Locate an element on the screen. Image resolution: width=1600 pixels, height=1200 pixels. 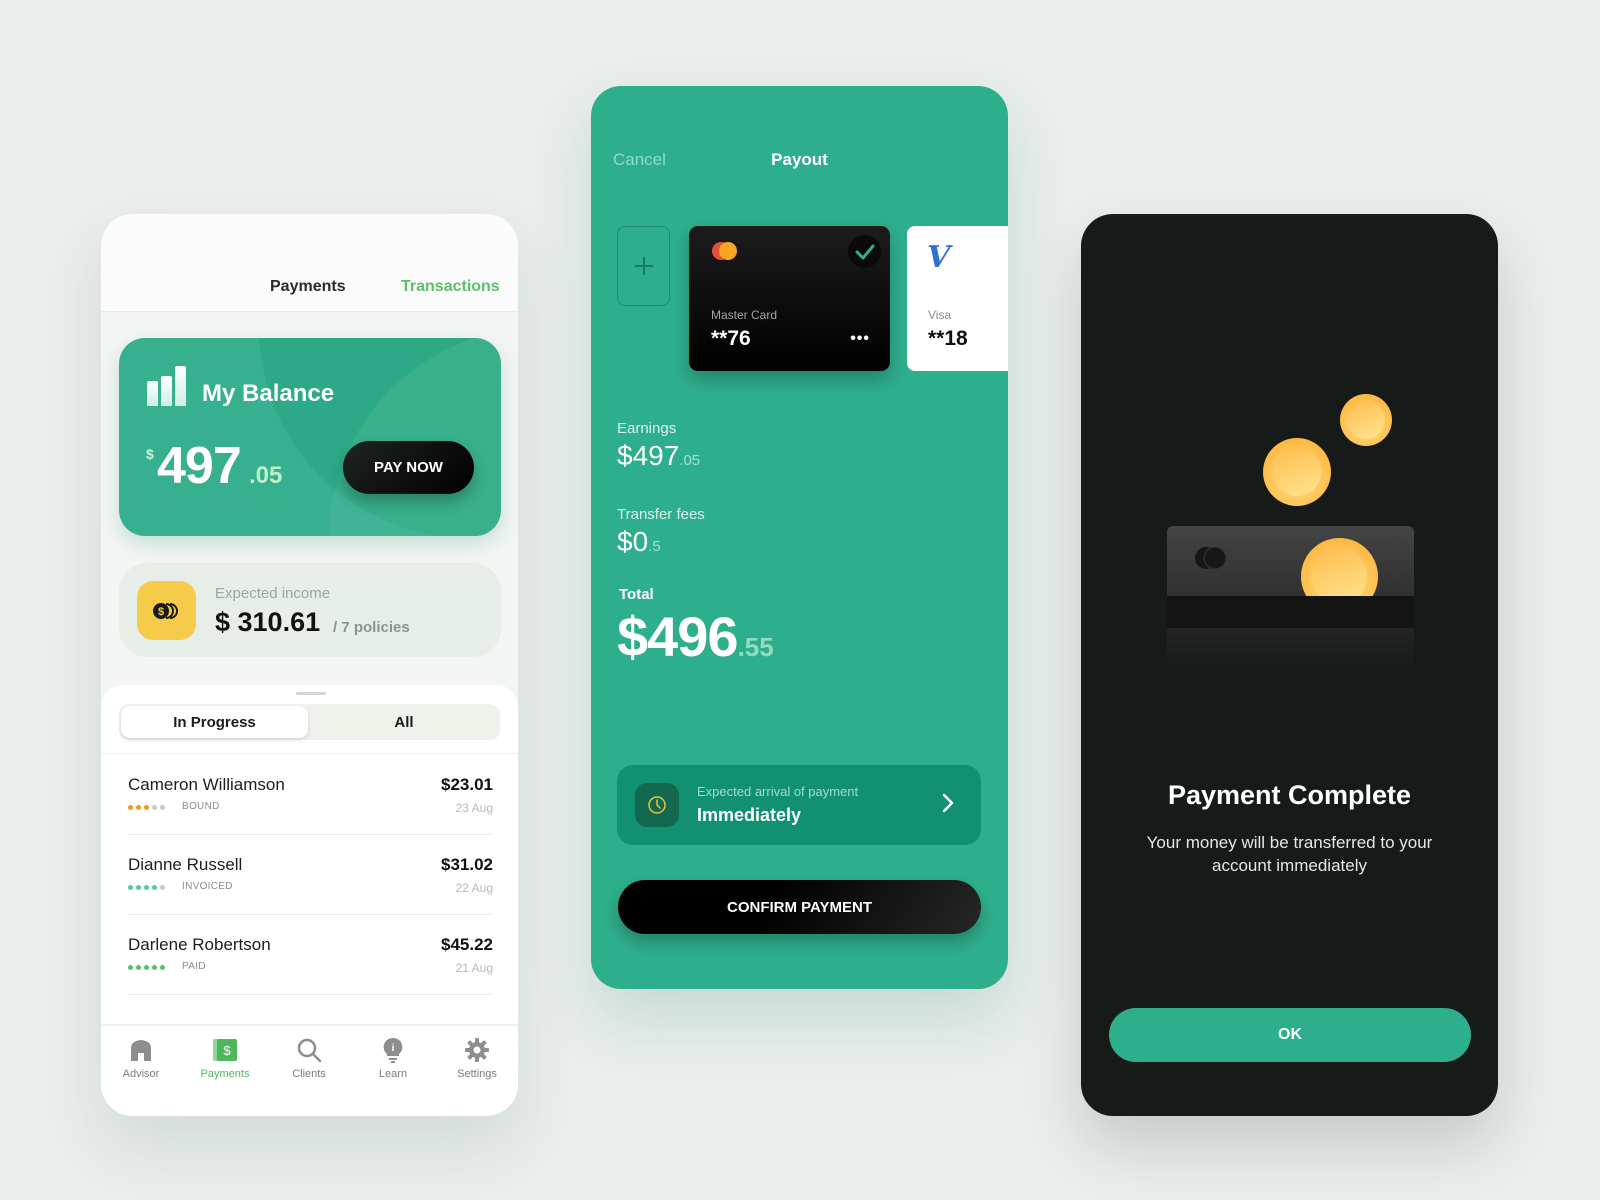
svg-text: i is located at coordinates (393, 1048).